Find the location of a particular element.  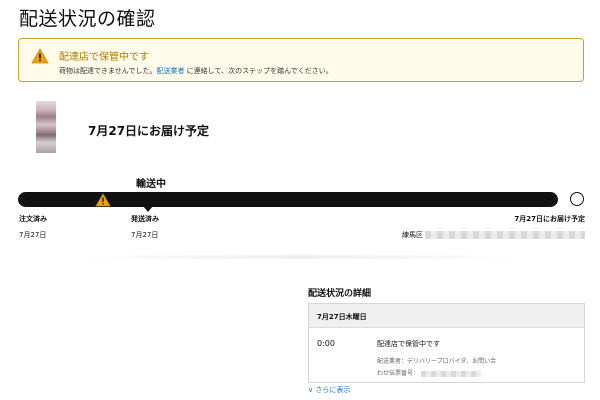

warning-icon is located at coordinates (40, 56).